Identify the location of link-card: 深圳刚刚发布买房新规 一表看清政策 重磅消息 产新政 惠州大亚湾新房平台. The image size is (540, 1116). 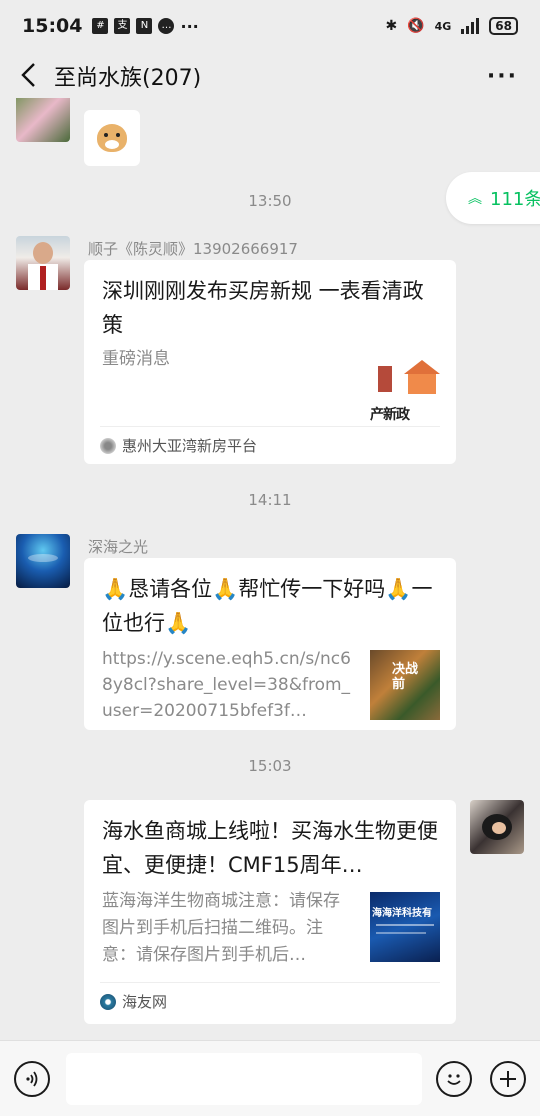
(270, 362).